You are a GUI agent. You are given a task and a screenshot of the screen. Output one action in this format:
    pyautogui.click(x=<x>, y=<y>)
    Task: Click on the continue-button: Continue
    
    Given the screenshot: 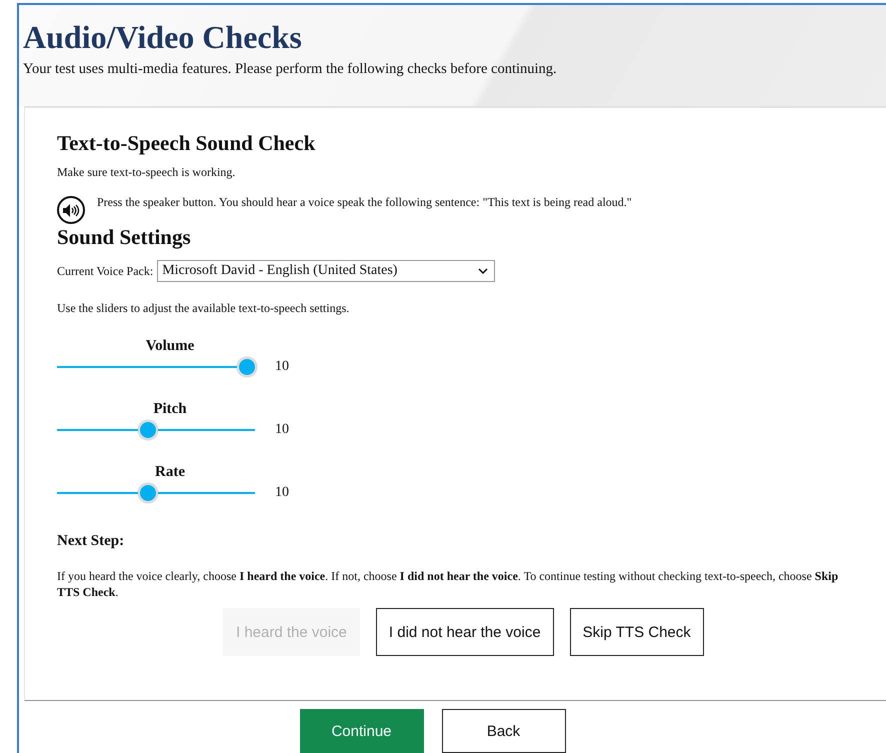 What is the action you would take?
    pyautogui.click(x=362, y=731)
    